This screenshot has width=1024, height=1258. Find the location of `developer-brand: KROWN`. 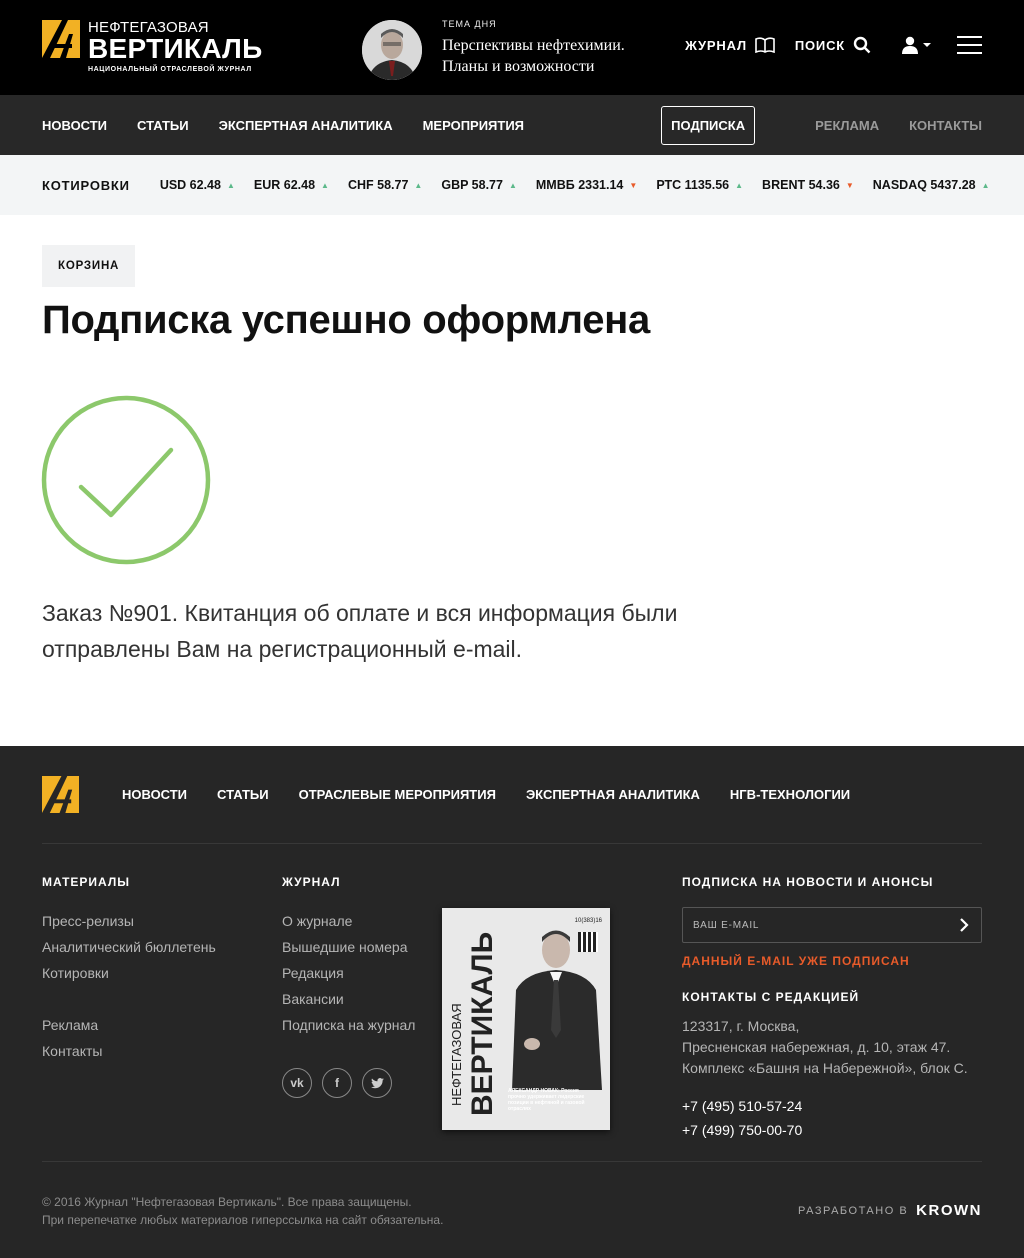

developer-brand: KROWN is located at coordinates (949, 1210).